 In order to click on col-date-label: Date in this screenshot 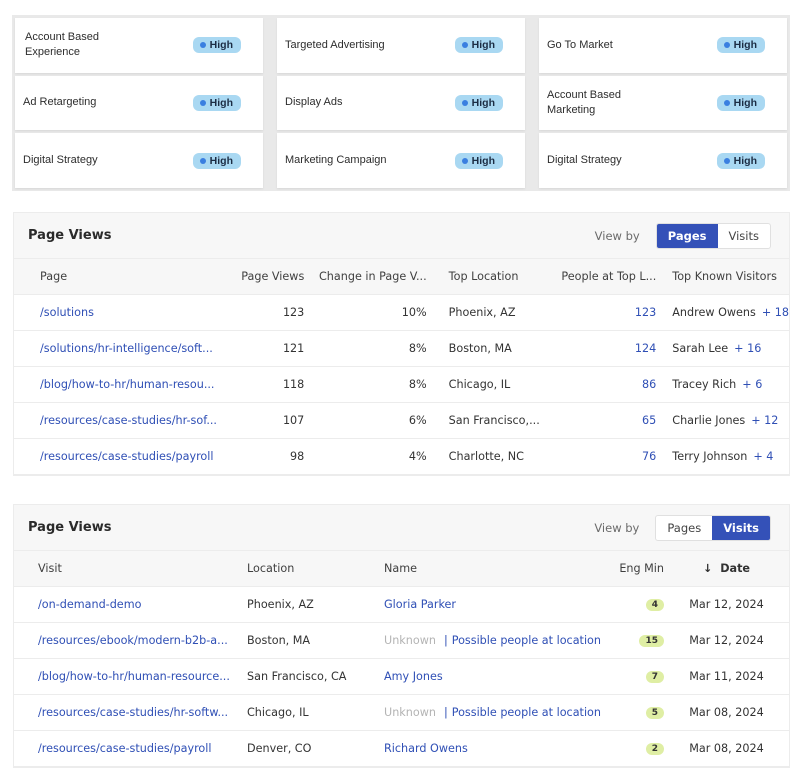, I will do `click(735, 568)`.